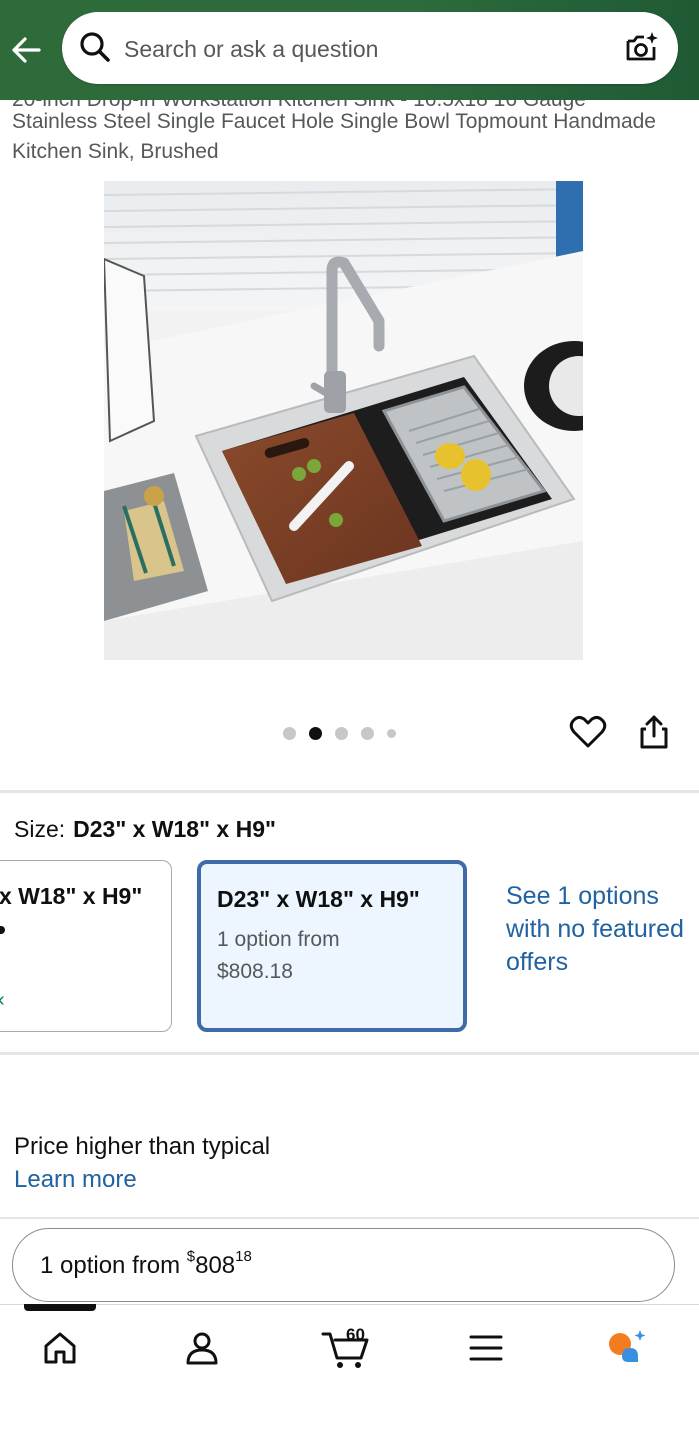 This screenshot has width=699, height=1440. What do you see at coordinates (642, 48) in the screenshot?
I see `camera-sparkle-icon` at bounding box center [642, 48].